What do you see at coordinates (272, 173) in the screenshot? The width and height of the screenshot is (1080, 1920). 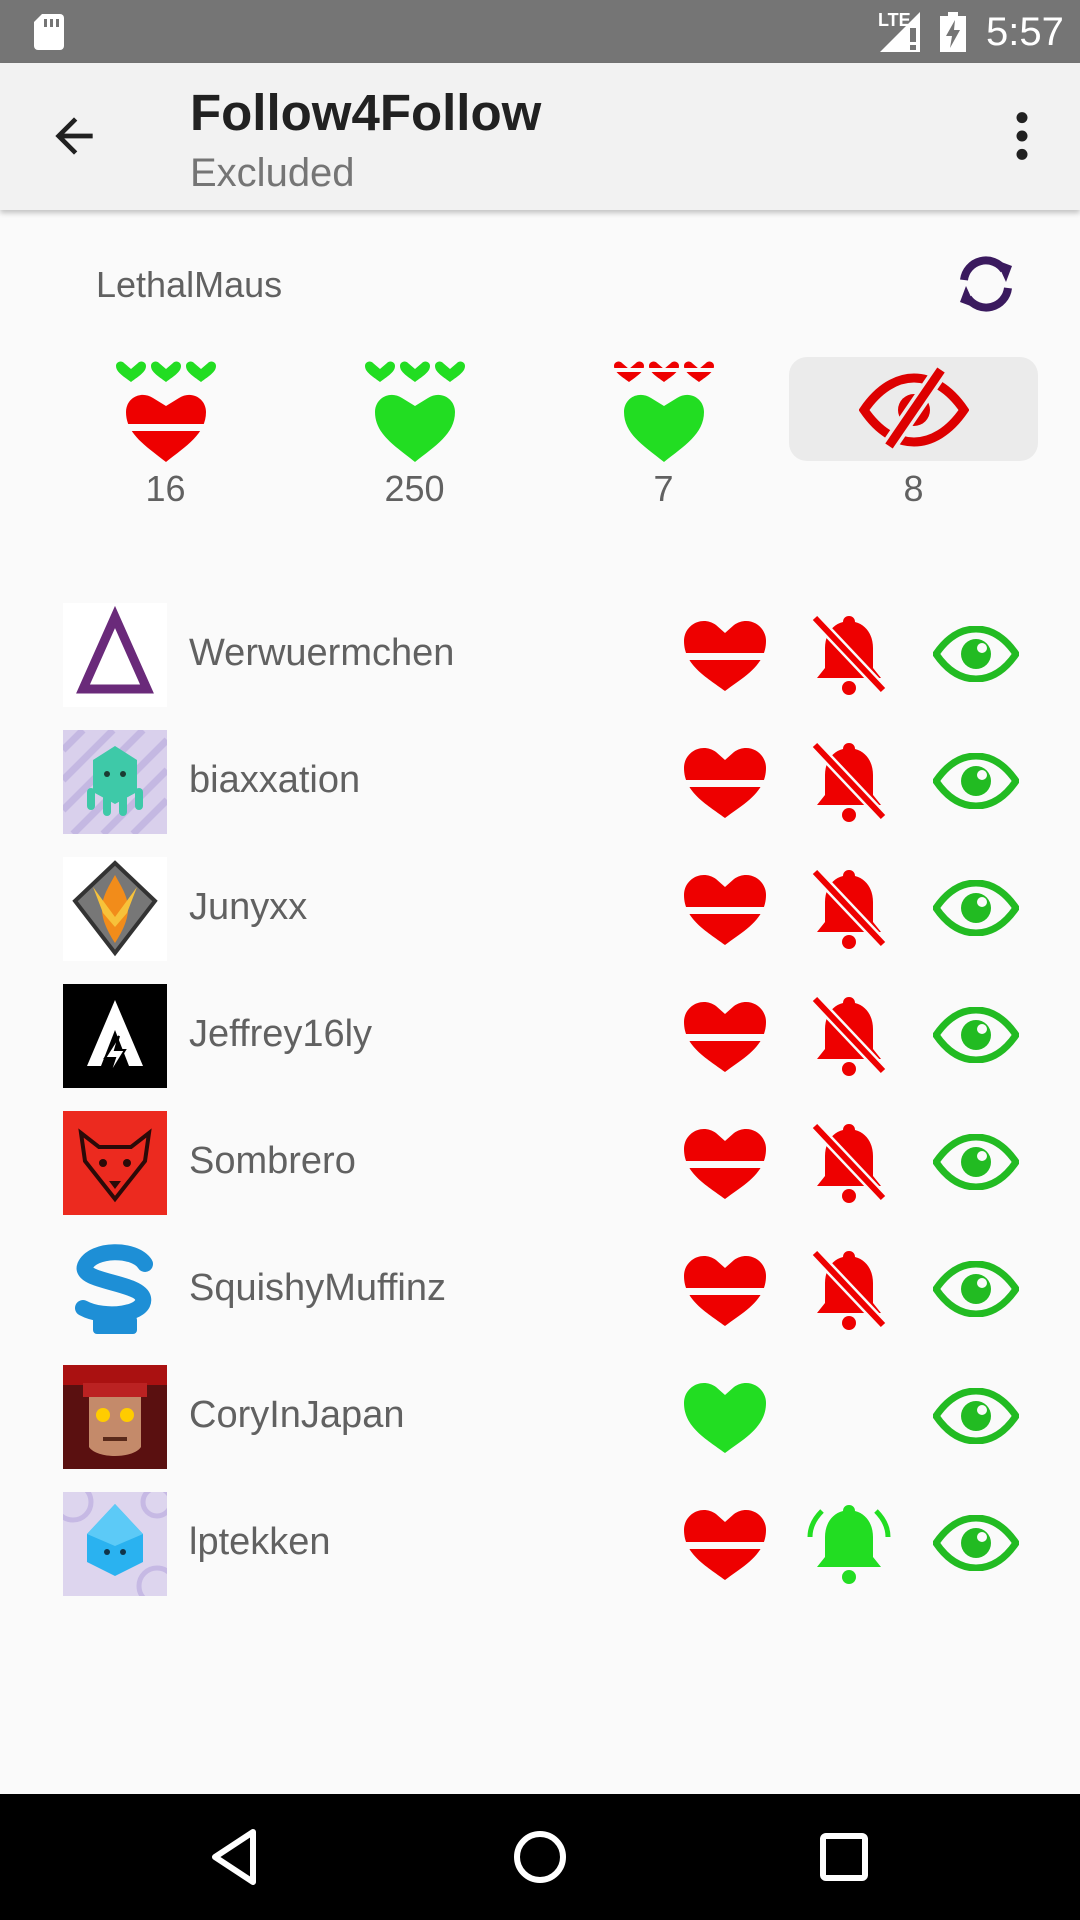 I see `page-subtitle: Excluded` at bounding box center [272, 173].